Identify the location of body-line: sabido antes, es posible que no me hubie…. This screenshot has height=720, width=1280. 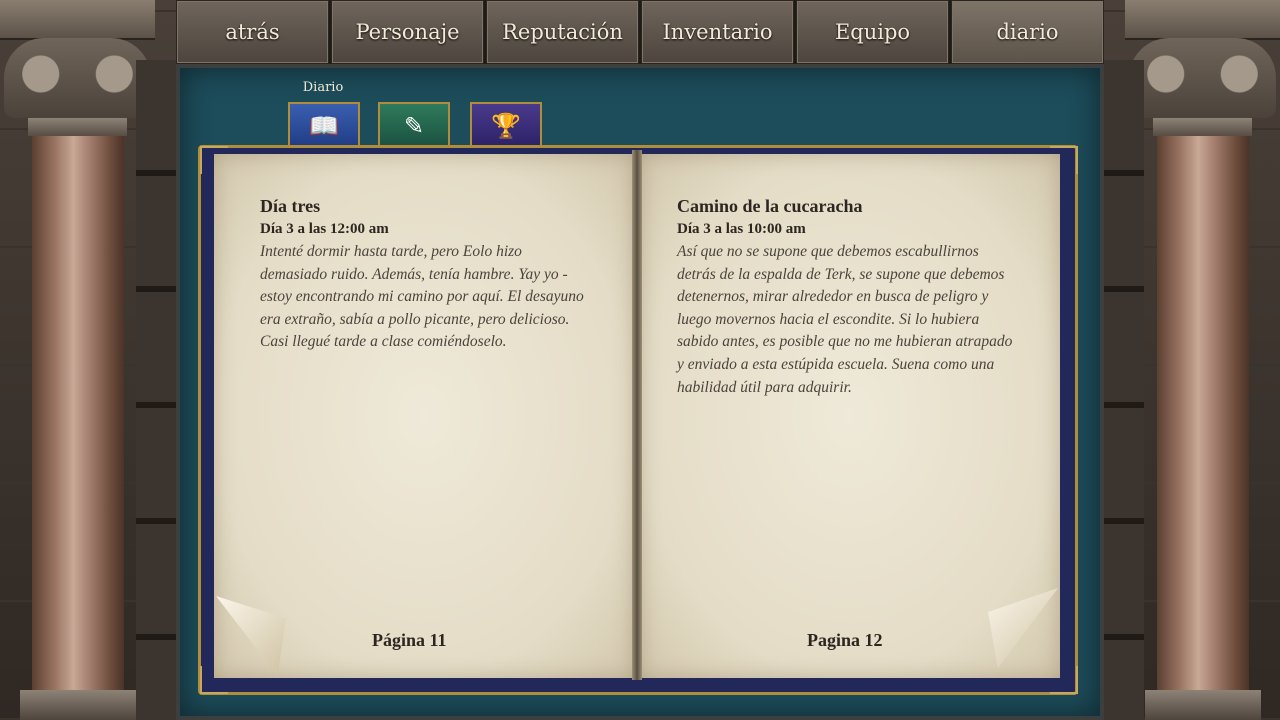
(845, 342).